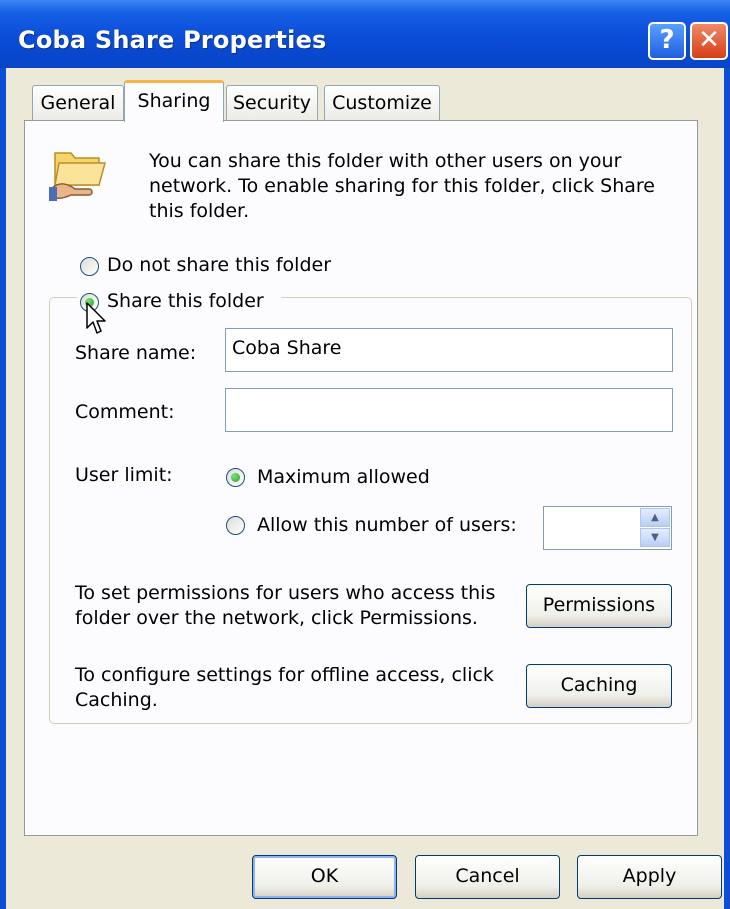  Describe the element at coordinates (365, 34) in the screenshot. I see `title-bar: Coba Share Properties ? ✕` at that location.